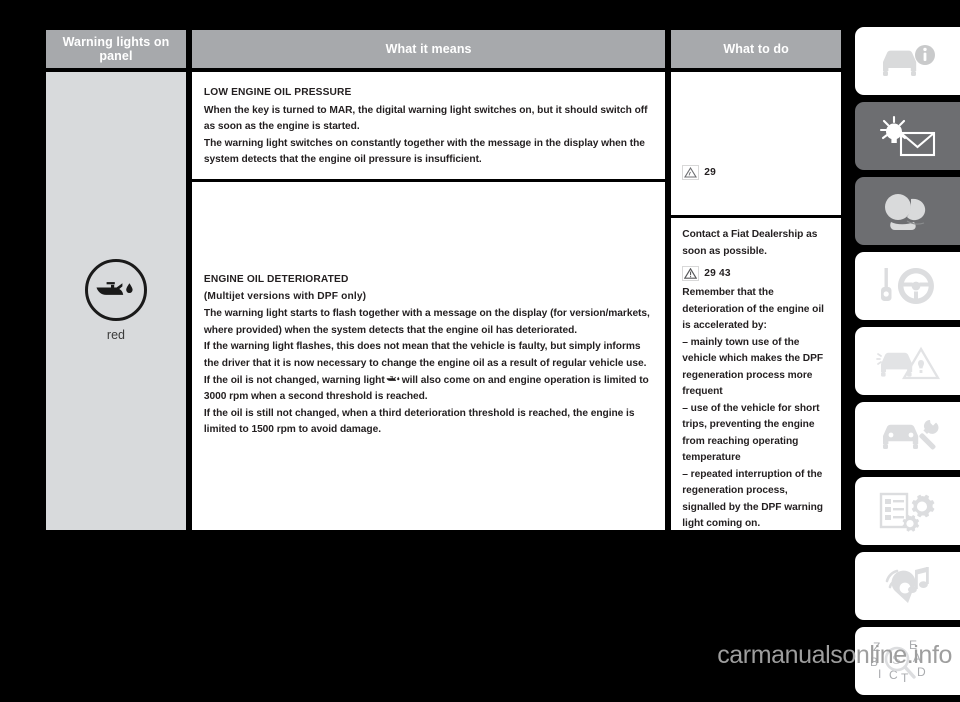  Describe the element at coordinates (285, 296) in the screenshot. I see `row2-subheading: (Multijet versions with DPF only)` at that location.